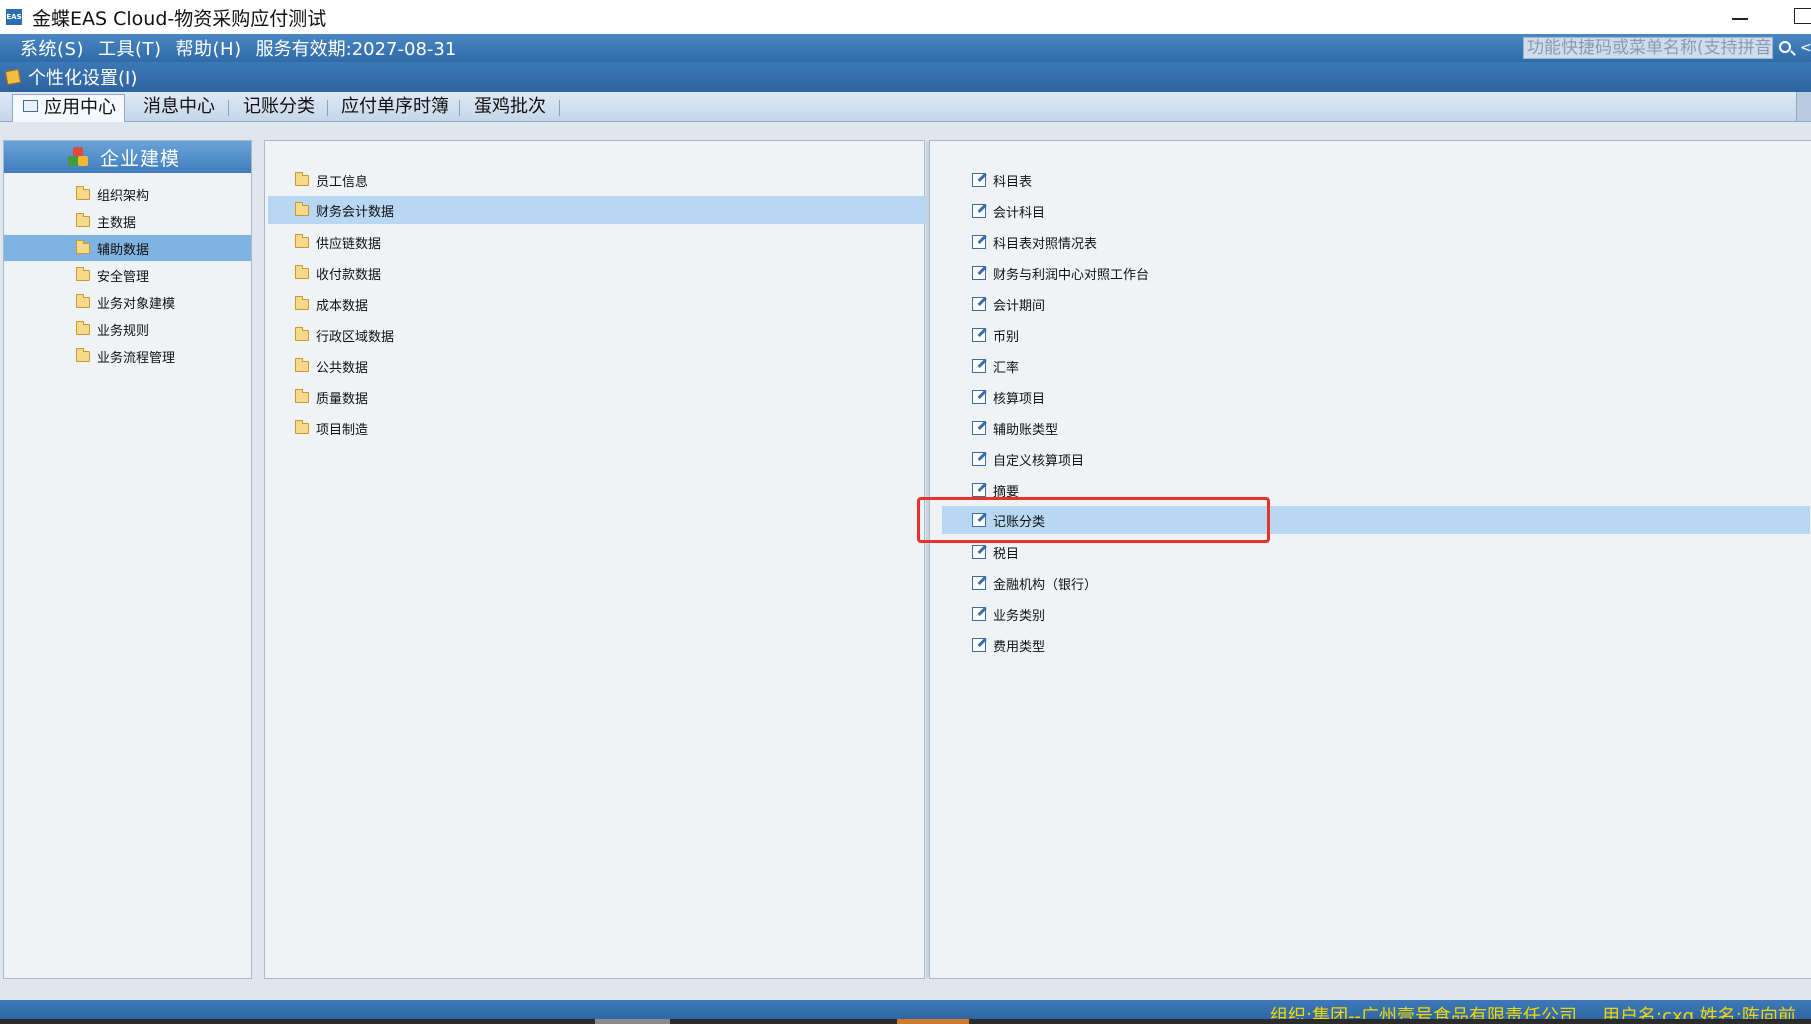 The width and height of the screenshot is (1811, 1024). Describe the element at coordinates (349, 244) in the screenshot. I see `category-label: 供应链数据` at that location.